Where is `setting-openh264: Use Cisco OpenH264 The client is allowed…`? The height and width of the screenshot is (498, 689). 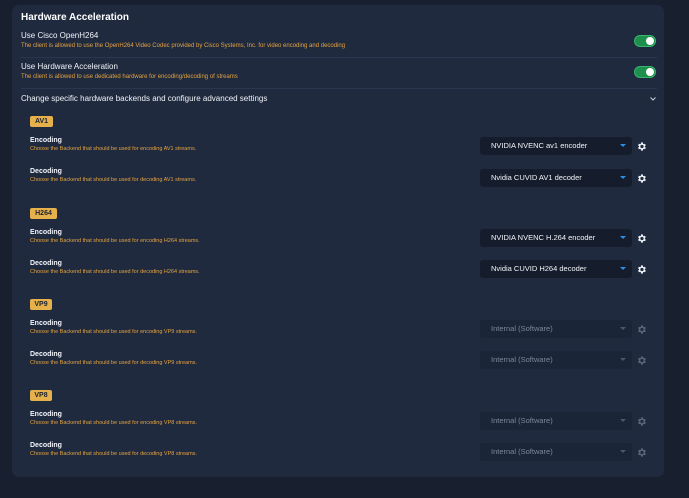 setting-openh264: Use Cisco OpenH264 The client is allowed… is located at coordinates (183, 40).